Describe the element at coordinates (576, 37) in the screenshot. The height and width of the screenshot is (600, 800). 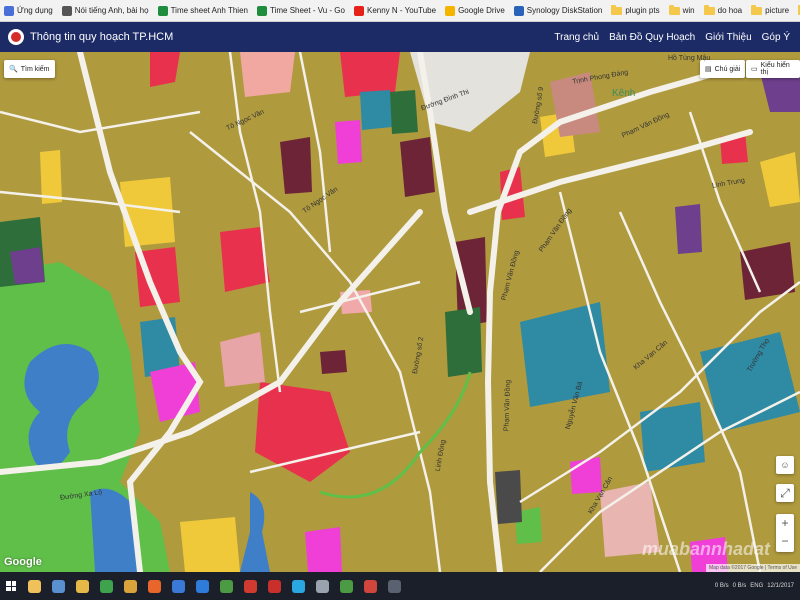
I see `nav-home: Trang chủ` at that location.